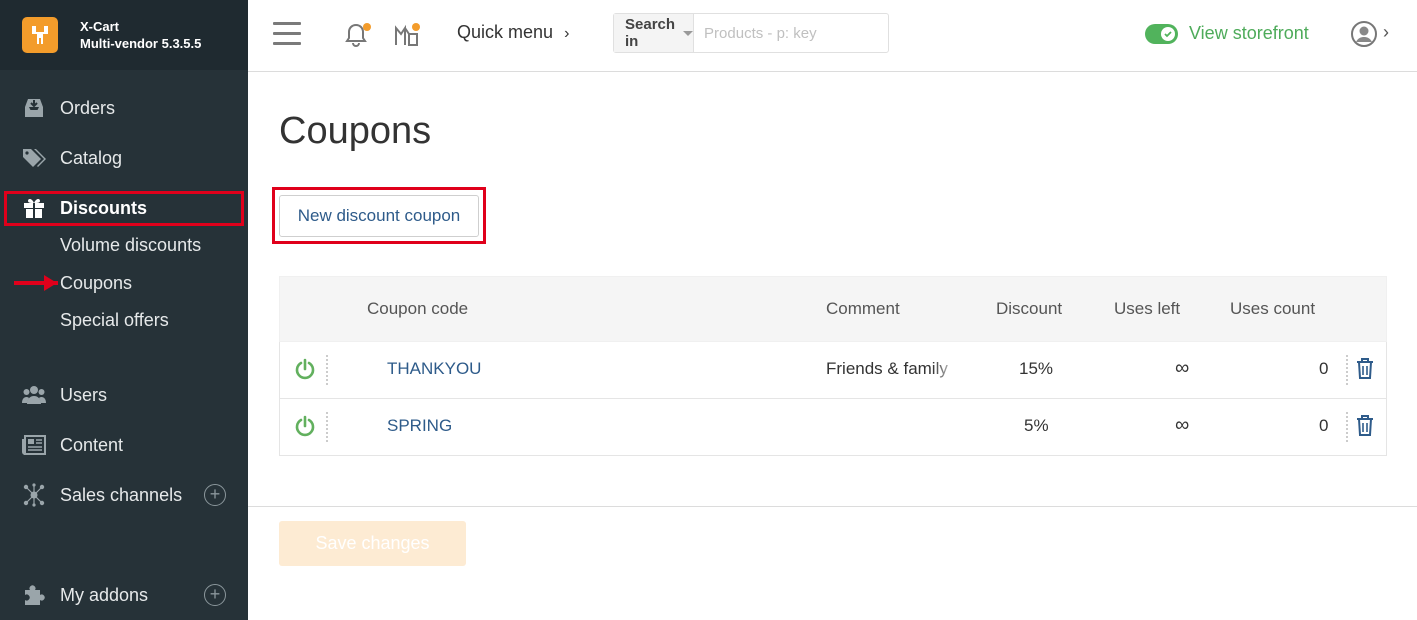 This screenshot has width=1417, height=620. Describe the element at coordinates (96, 283) in the screenshot. I see `sidebar-subitem-coupons: Coupons` at that location.